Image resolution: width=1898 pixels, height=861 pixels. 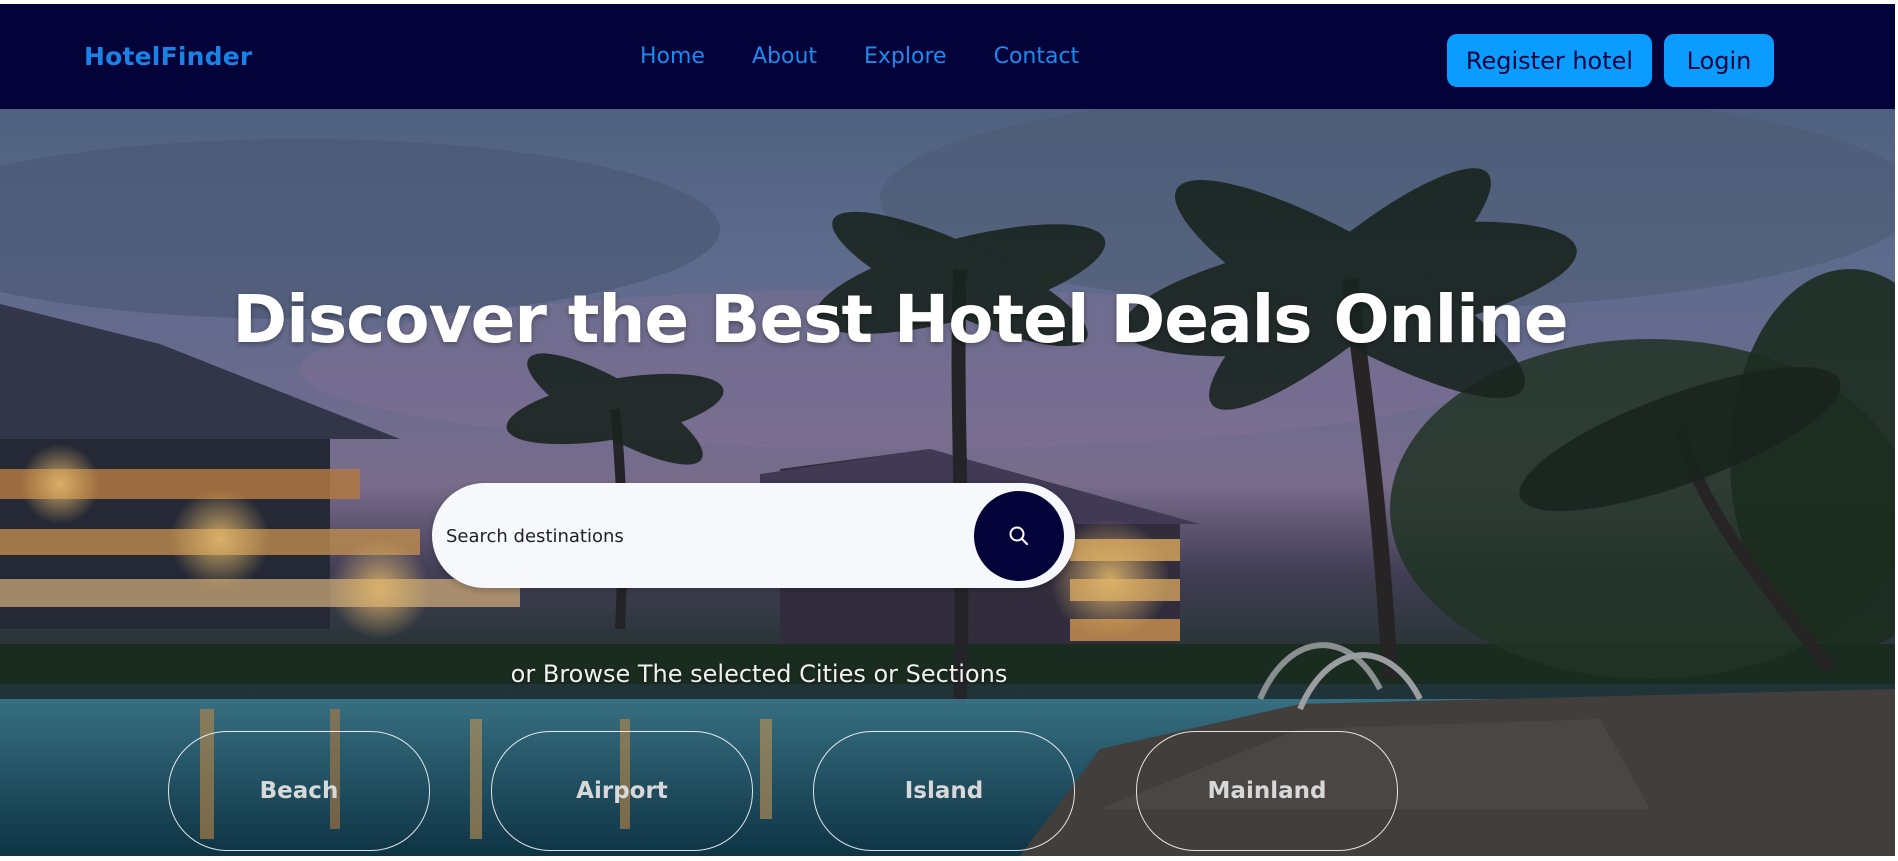 What do you see at coordinates (1719, 60) in the screenshot?
I see `login-button: Login` at bounding box center [1719, 60].